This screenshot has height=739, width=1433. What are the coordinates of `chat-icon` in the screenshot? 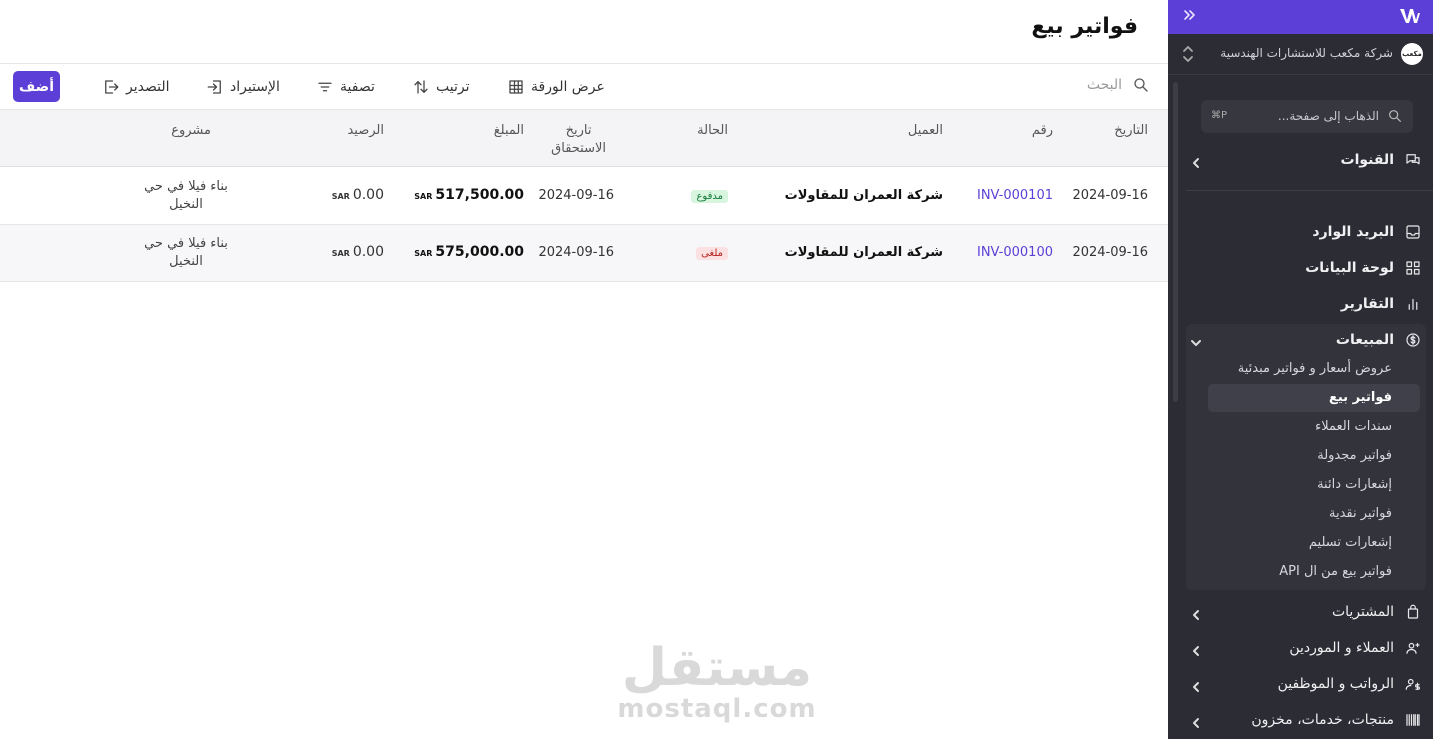 It's located at (1413, 160).